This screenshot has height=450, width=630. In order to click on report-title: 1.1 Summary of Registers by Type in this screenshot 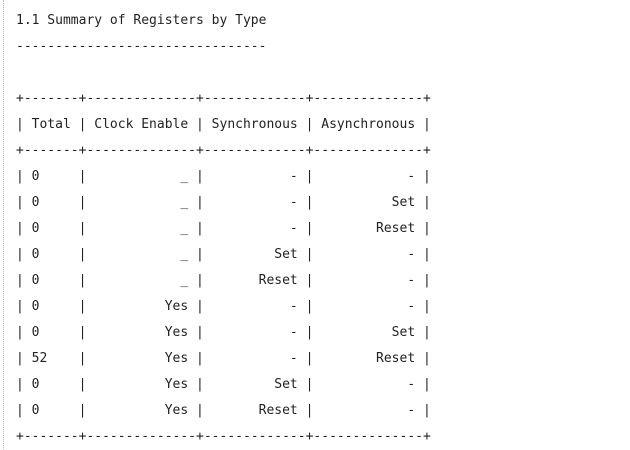, I will do `click(141, 20)`.